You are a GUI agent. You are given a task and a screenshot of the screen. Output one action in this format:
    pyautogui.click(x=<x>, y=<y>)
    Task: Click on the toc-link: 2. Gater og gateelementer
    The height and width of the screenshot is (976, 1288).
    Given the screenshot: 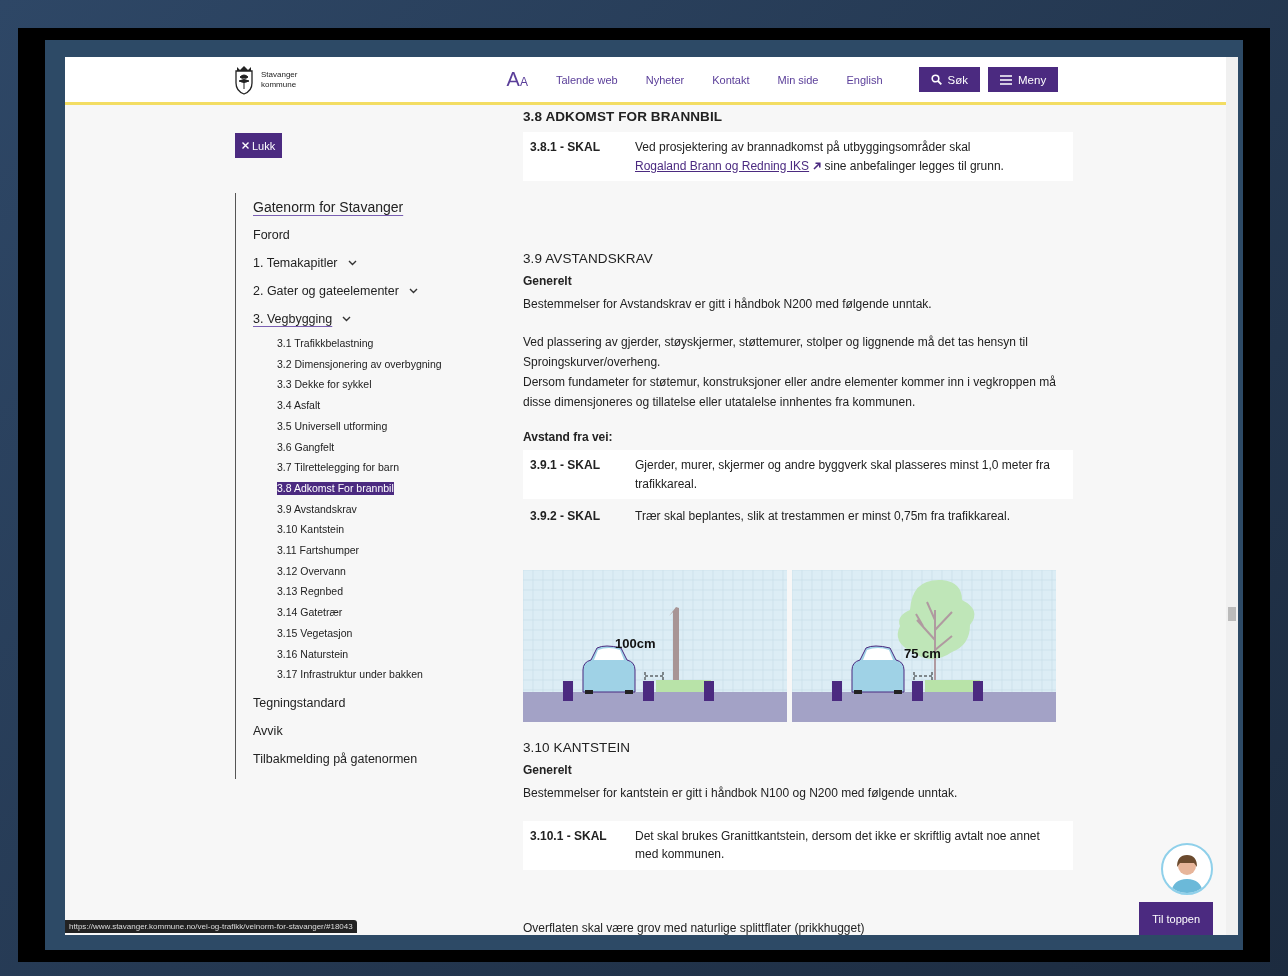 What is the action you would take?
    pyautogui.click(x=326, y=291)
    